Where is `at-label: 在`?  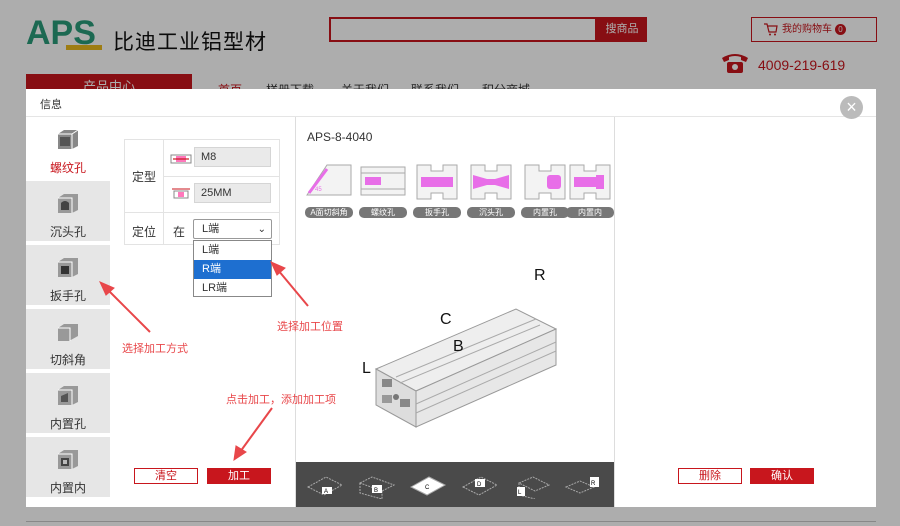 at-label: 在 is located at coordinates (179, 232).